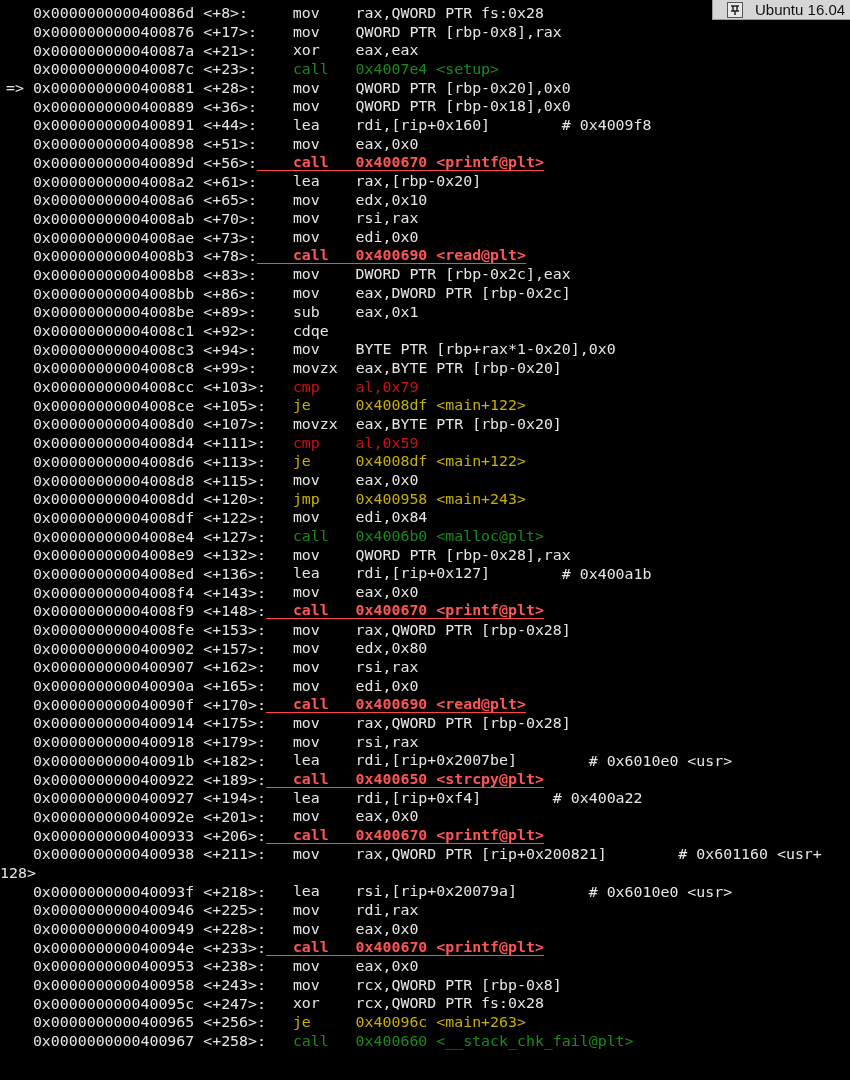 The width and height of the screenshot is (850, 1080). What do you see at coordinates (114, 966) in the screenshot?
I see `address: 0x0000000000400953` at bounding box center [114, 966].